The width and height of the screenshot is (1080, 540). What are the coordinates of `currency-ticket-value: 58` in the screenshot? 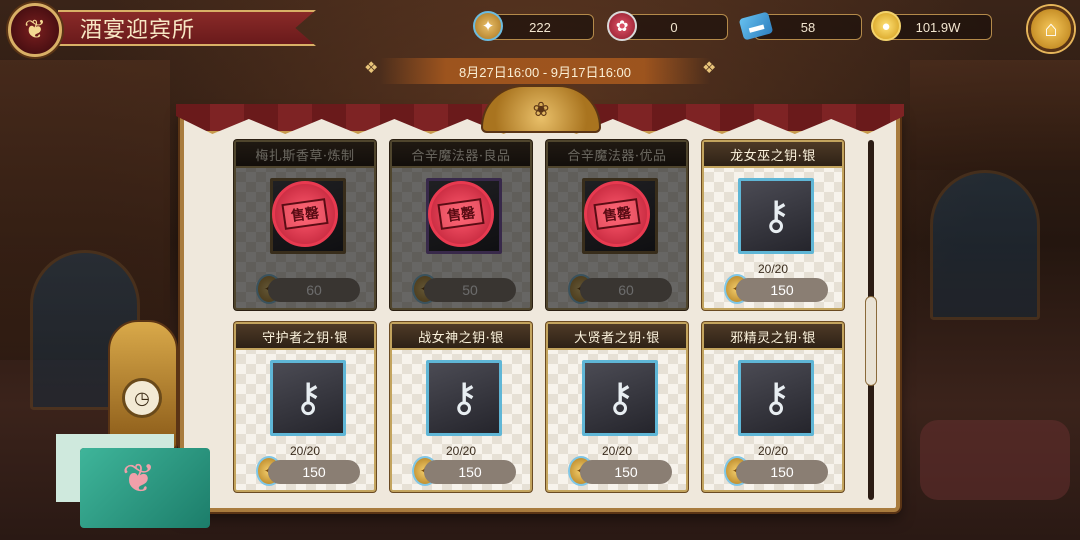 It's located at (808, 27).